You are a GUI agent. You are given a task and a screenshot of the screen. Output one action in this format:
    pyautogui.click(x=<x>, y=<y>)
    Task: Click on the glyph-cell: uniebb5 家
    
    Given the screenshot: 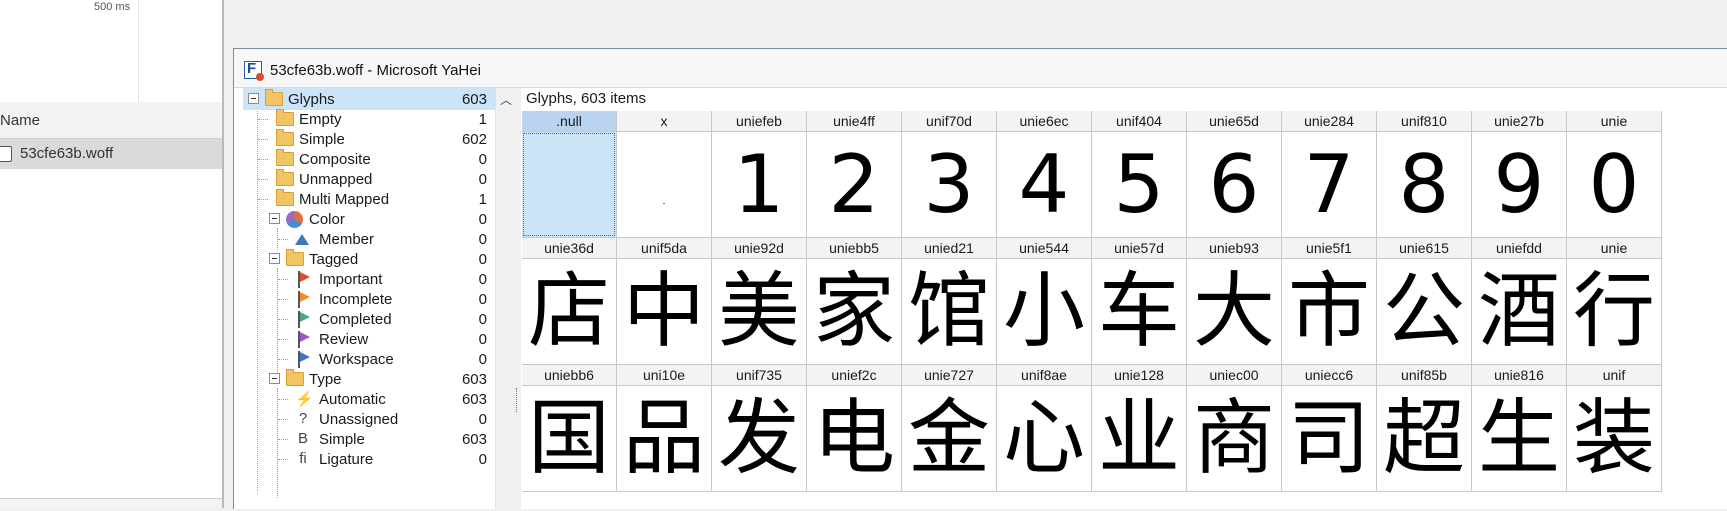 What is the action you would take?
    pyautogui.click(x=854, y=301)
    